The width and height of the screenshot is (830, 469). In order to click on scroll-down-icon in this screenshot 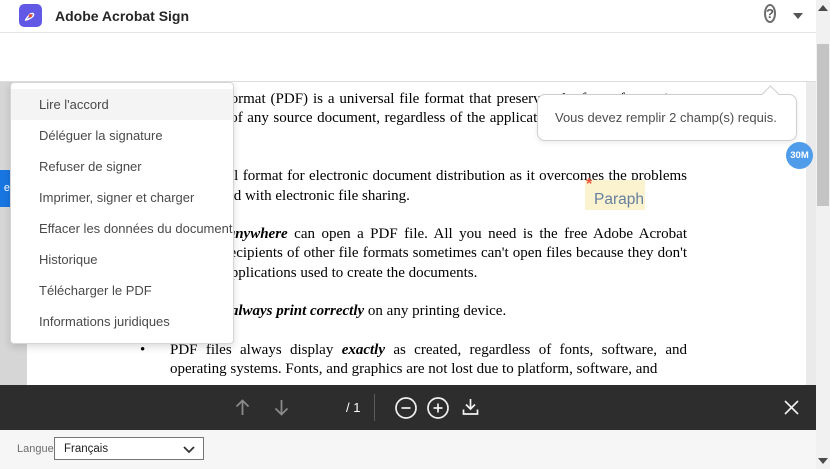, I will do `click(823, 461)`.